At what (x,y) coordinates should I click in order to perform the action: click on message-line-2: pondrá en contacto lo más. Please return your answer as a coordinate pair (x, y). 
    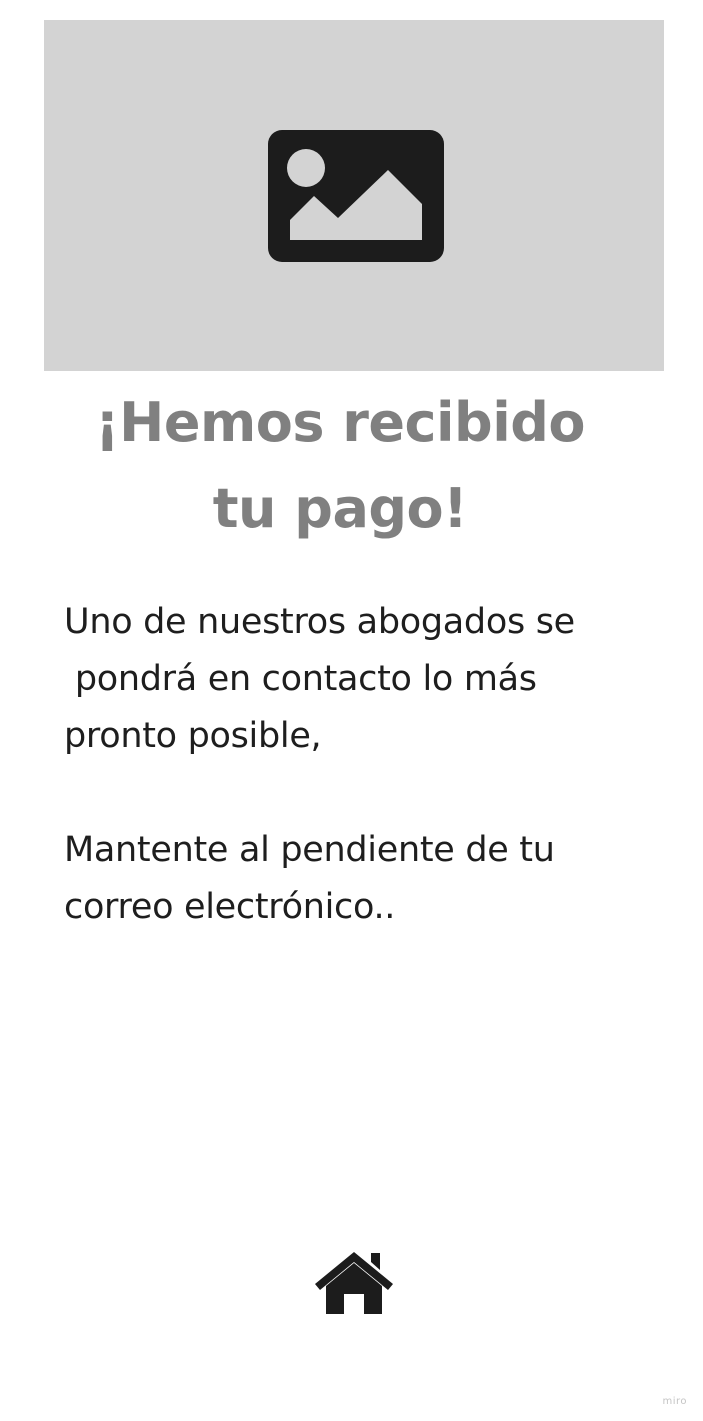
    Looking at the image, I should click on (300, 679).